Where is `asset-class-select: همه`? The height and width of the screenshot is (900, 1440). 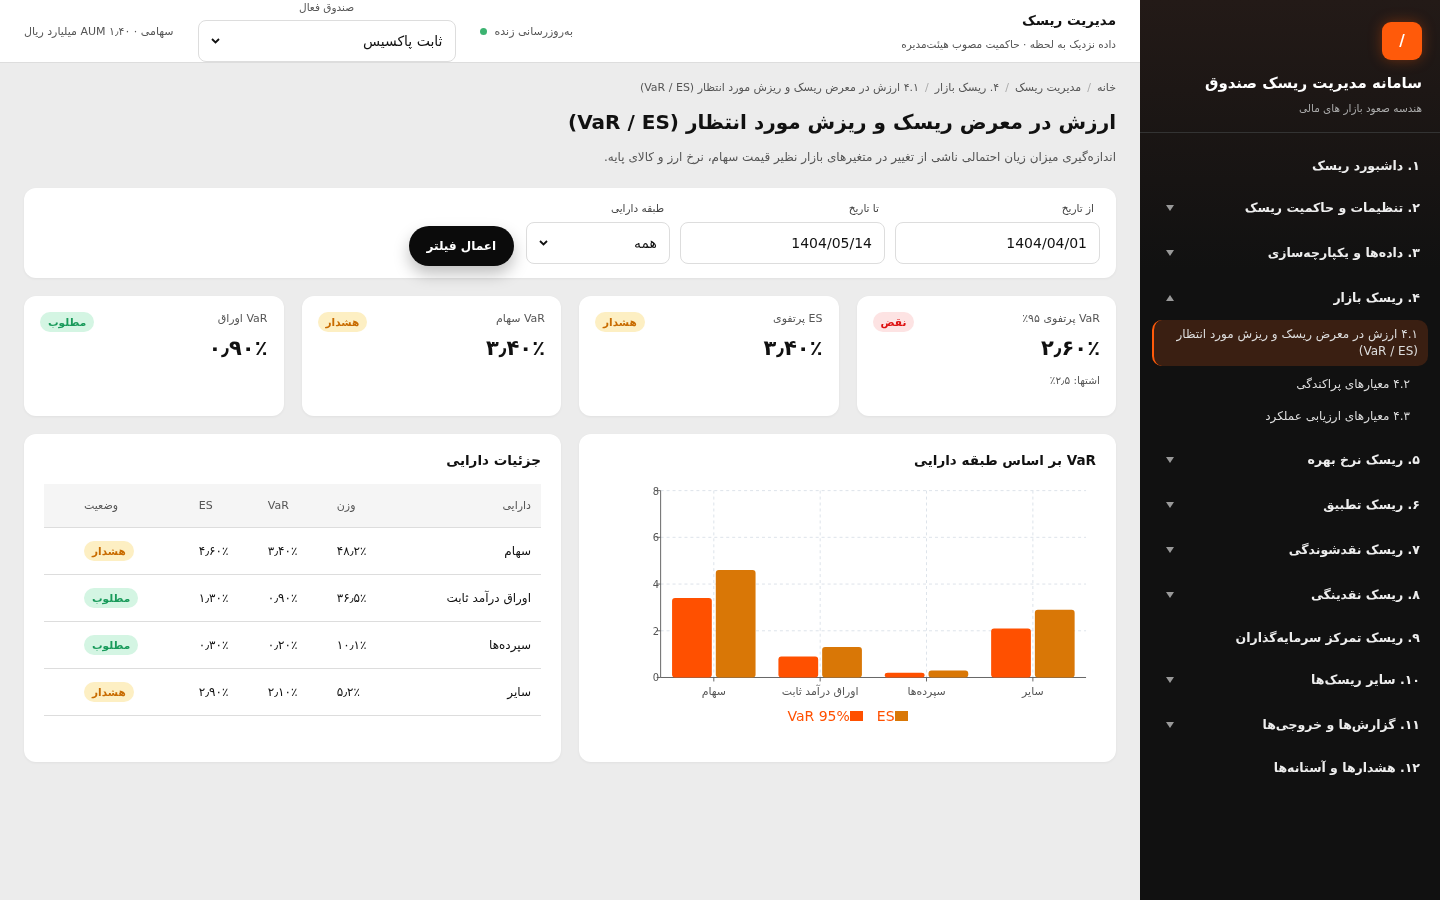 asset-class-select: همه is located at coordinates (598, 243).